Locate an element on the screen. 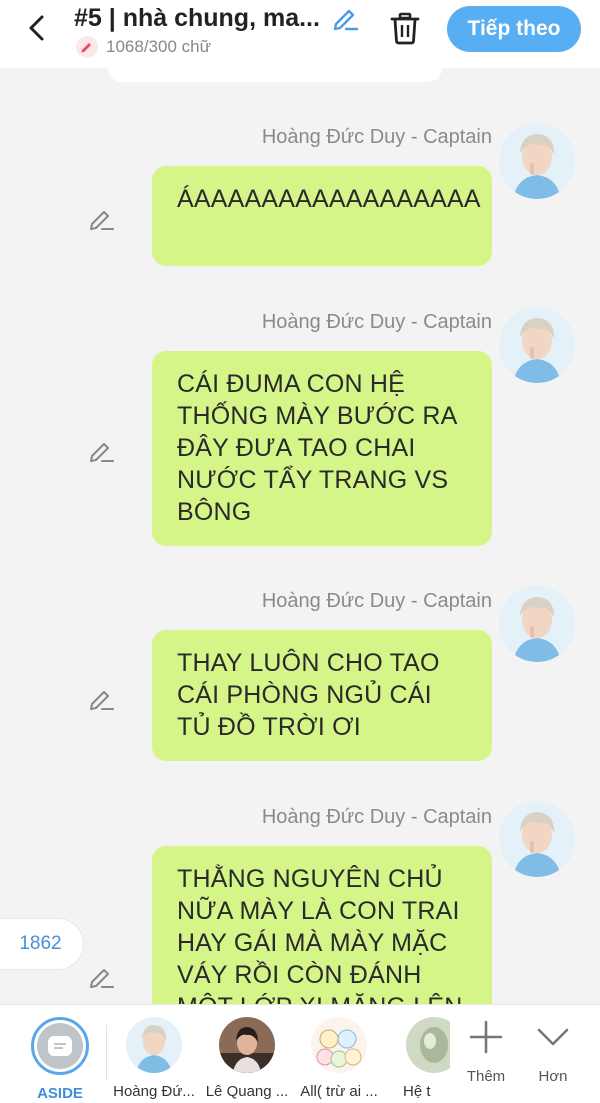 The width and height of the screenshot is (600, 1103). back-button is located at coordinates (37, 28).